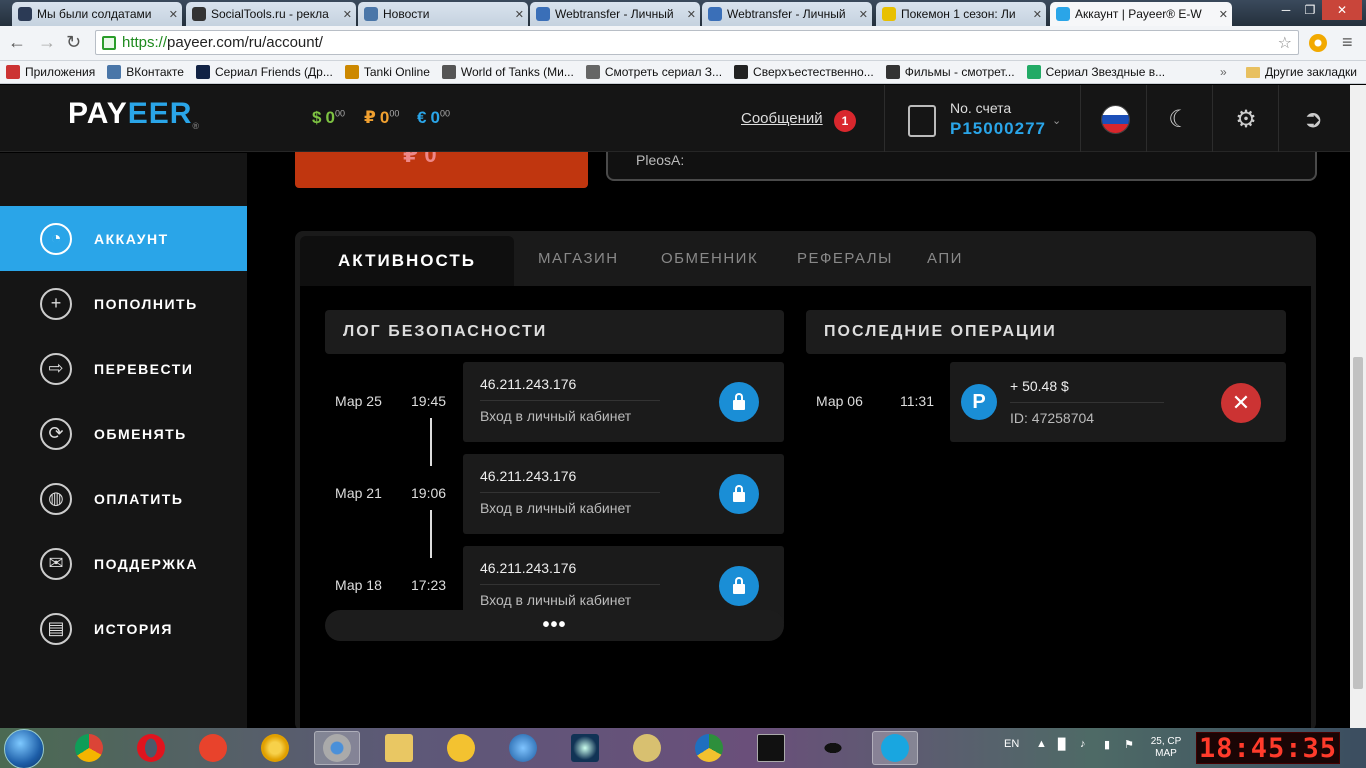 This screenshot has height=768, width=1366. I want to click on sidebar-item-5: ✉ ПОДДЕРЖКА, so click(123, 563).